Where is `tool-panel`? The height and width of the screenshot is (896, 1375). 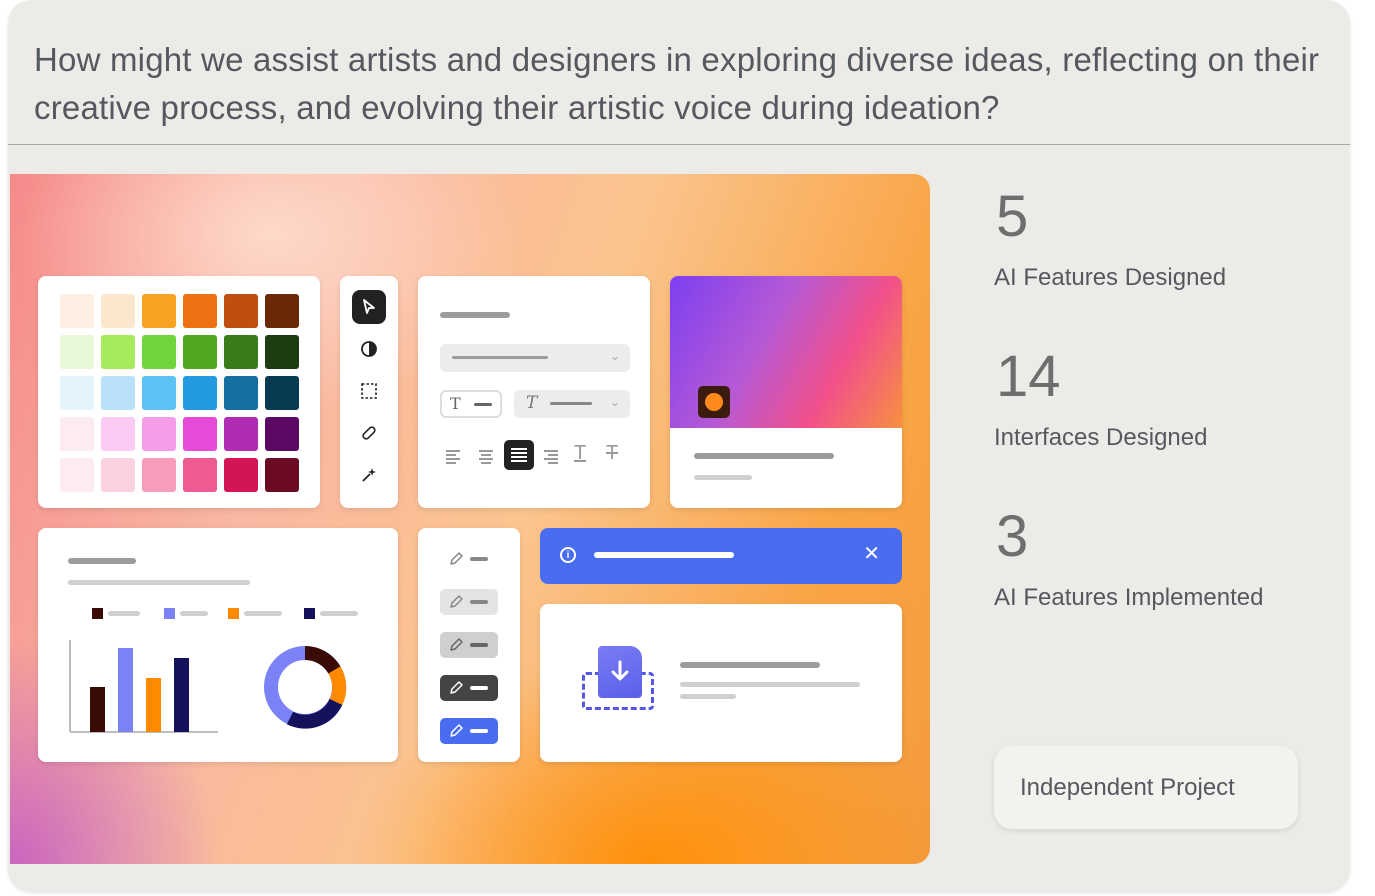 tool-panel is located at coordinates (369, 392).